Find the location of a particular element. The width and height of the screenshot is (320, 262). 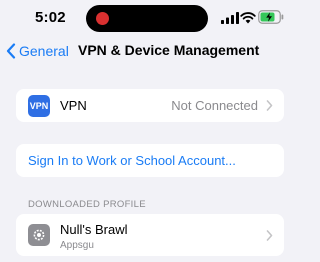

dynamic-island is located at coordinates (147, 18).